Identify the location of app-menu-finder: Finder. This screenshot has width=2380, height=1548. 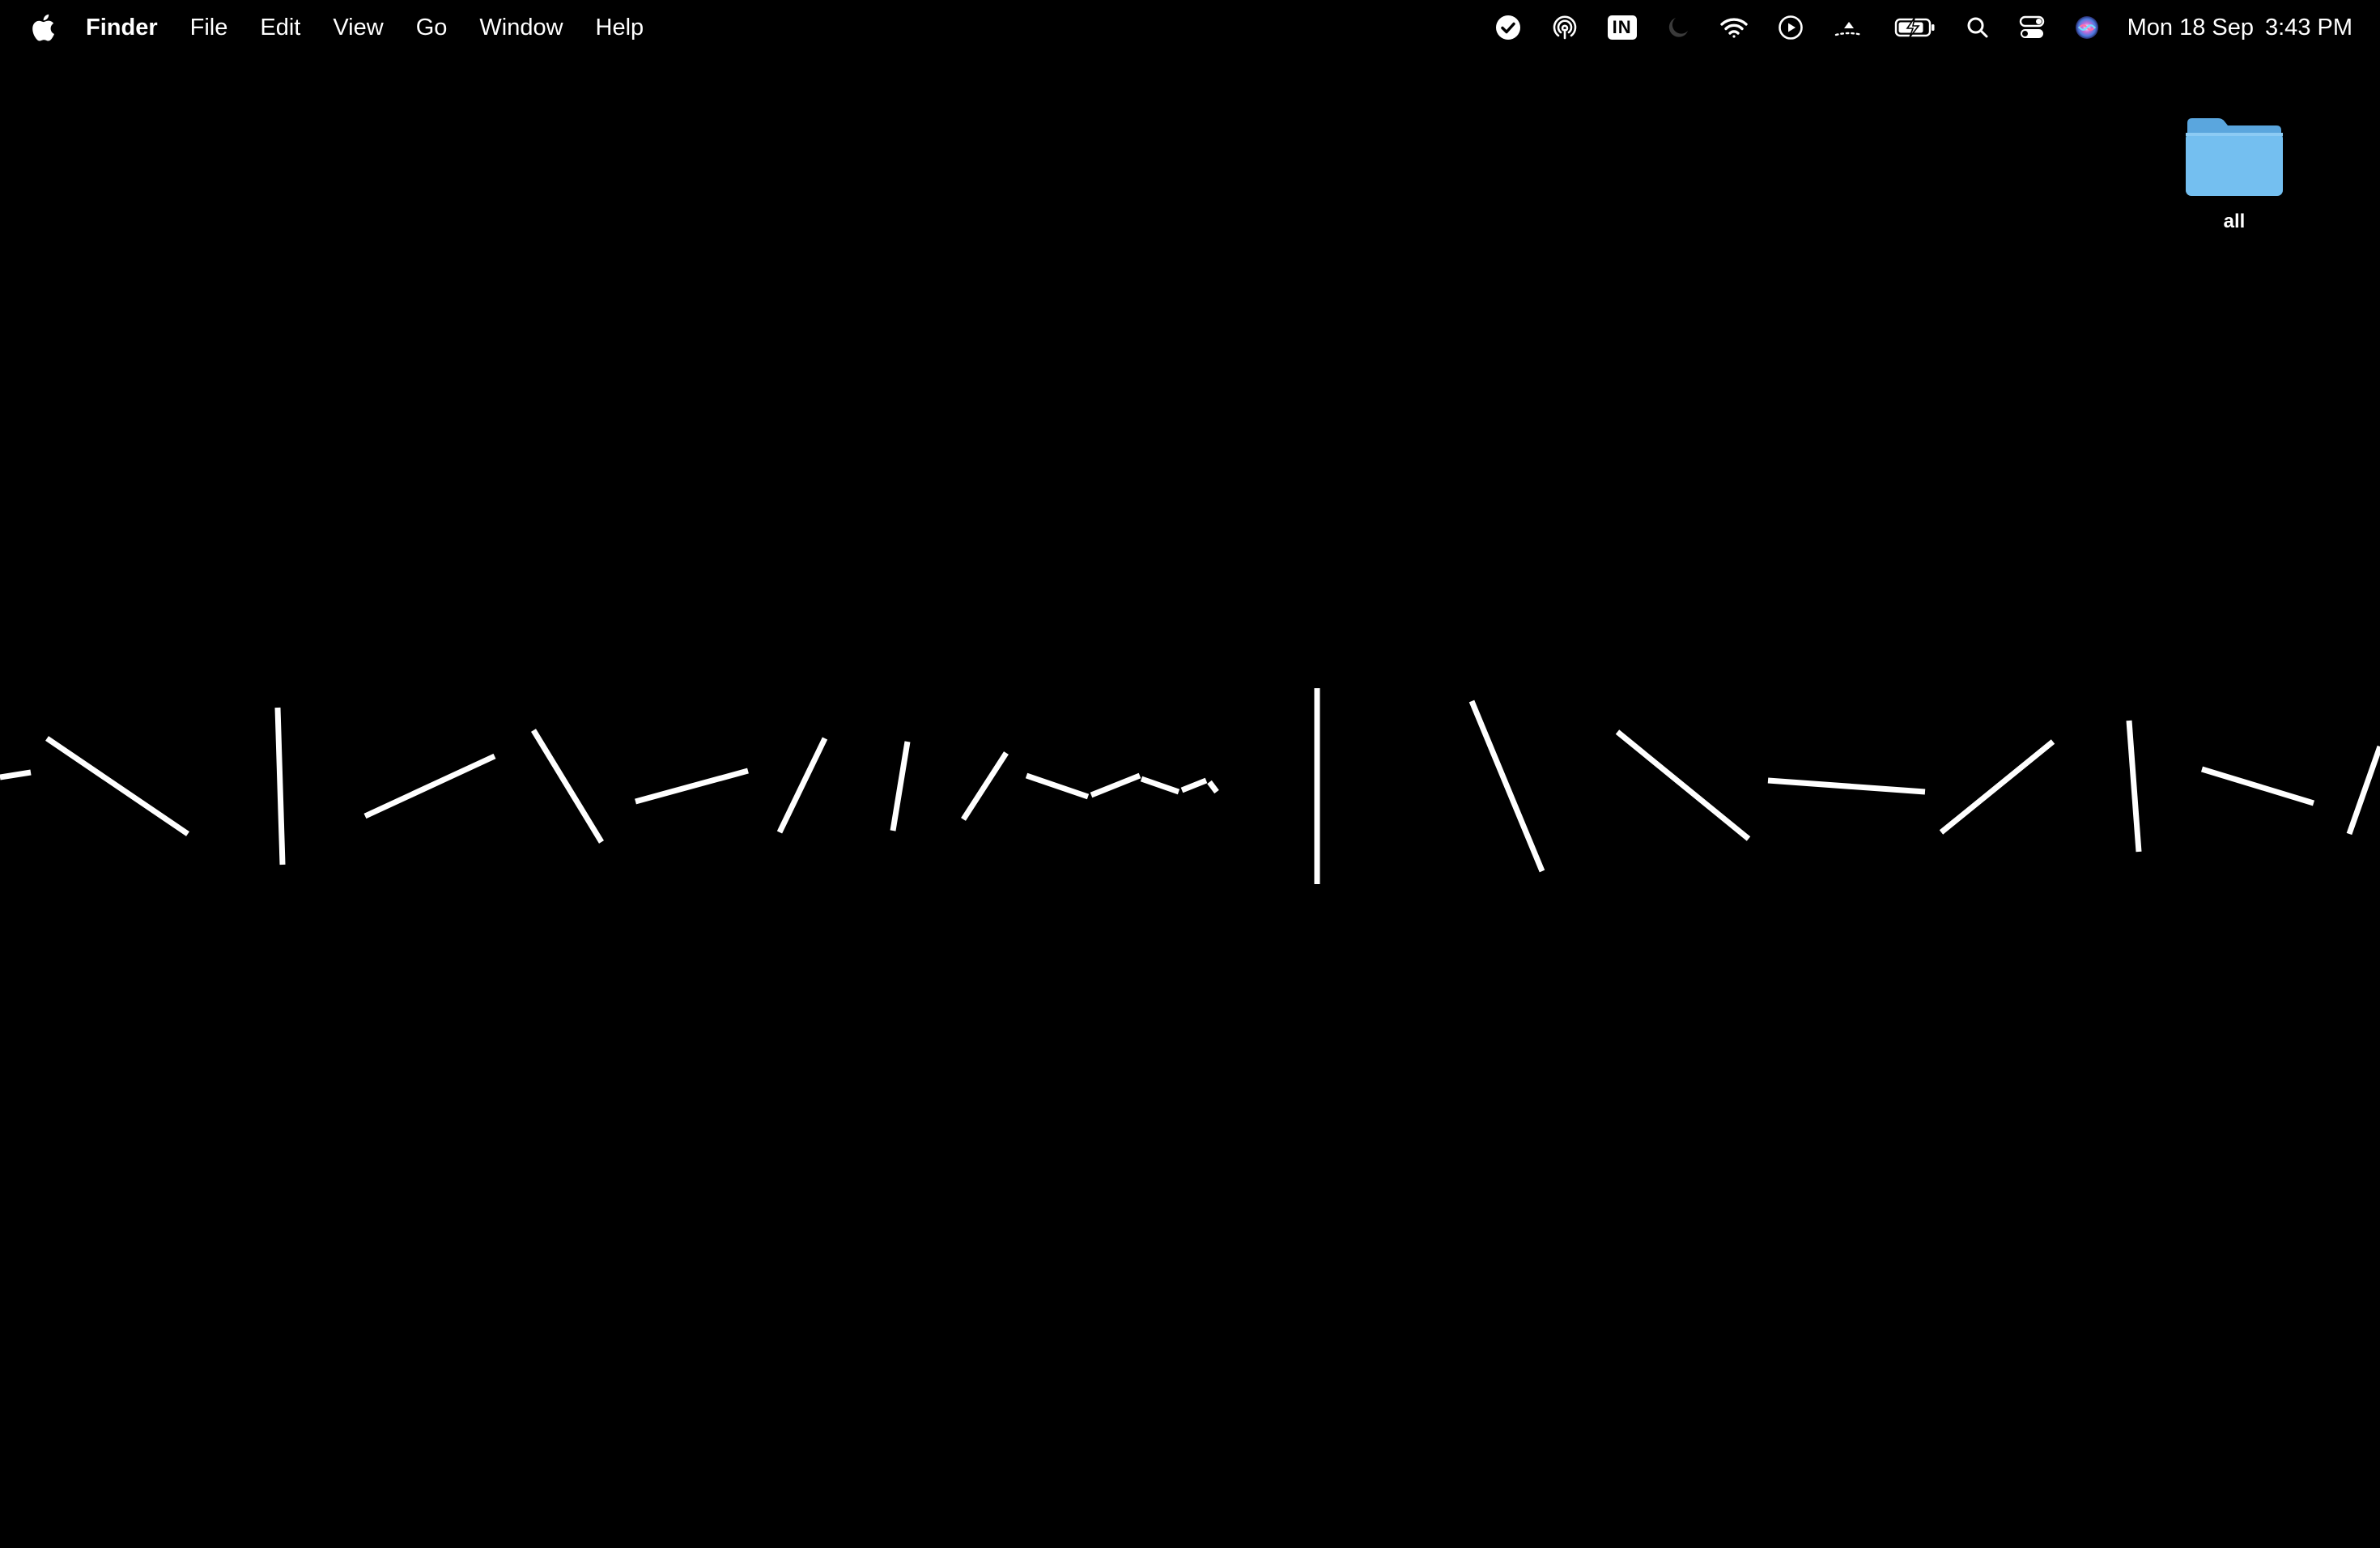
(122, 27).